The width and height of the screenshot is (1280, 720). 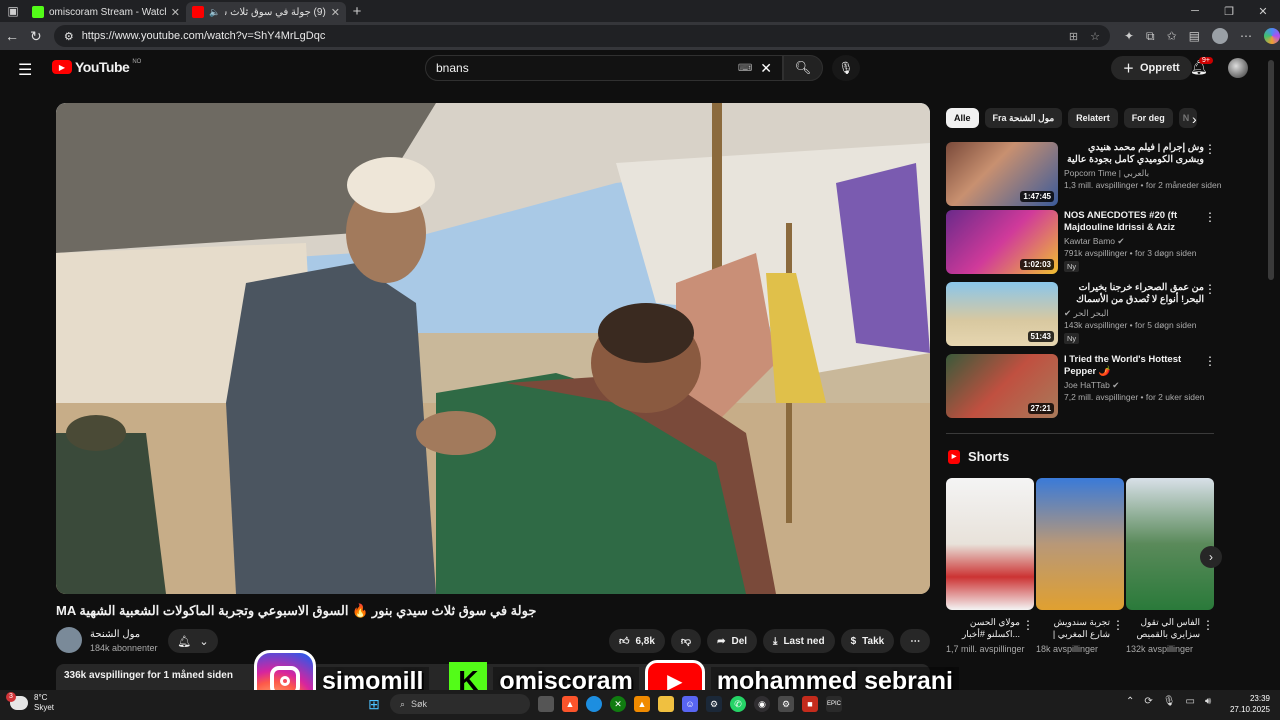 I want to click on clock: 23:39 27.10.2025, so click(x=1246, y=704).